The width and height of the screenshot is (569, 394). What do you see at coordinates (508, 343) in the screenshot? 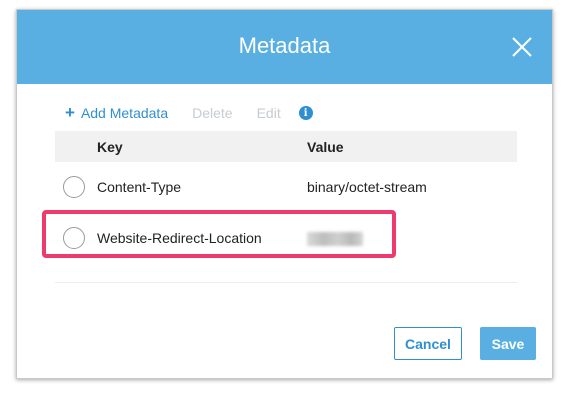
I see `save-button: Save` at bounding box center [508, 343].